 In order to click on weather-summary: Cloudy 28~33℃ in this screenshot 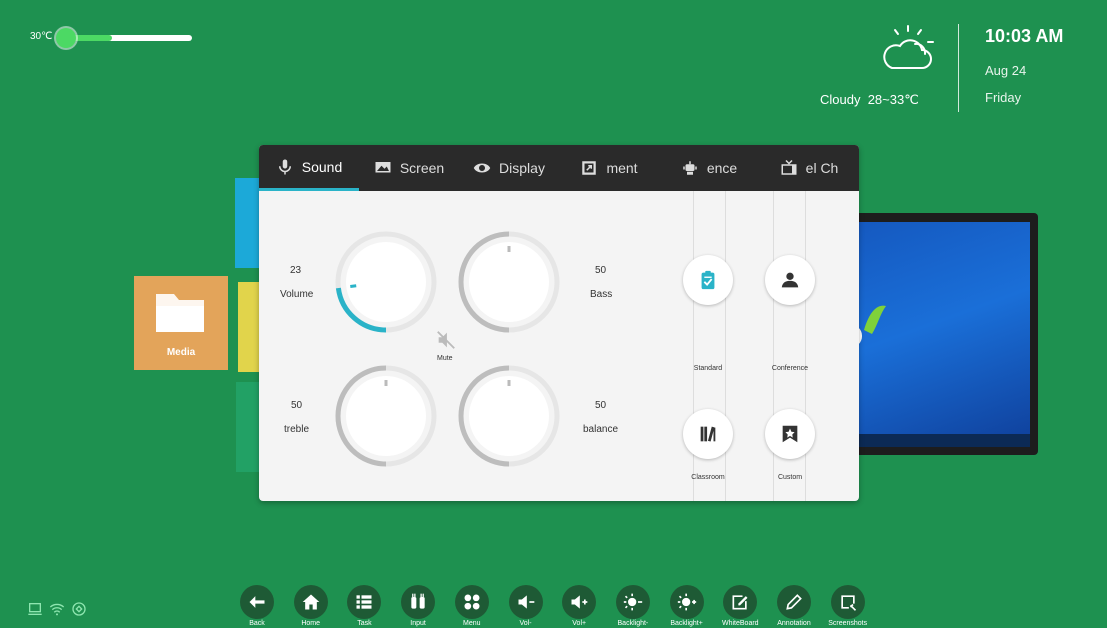, I will do `click(869, 100)`.